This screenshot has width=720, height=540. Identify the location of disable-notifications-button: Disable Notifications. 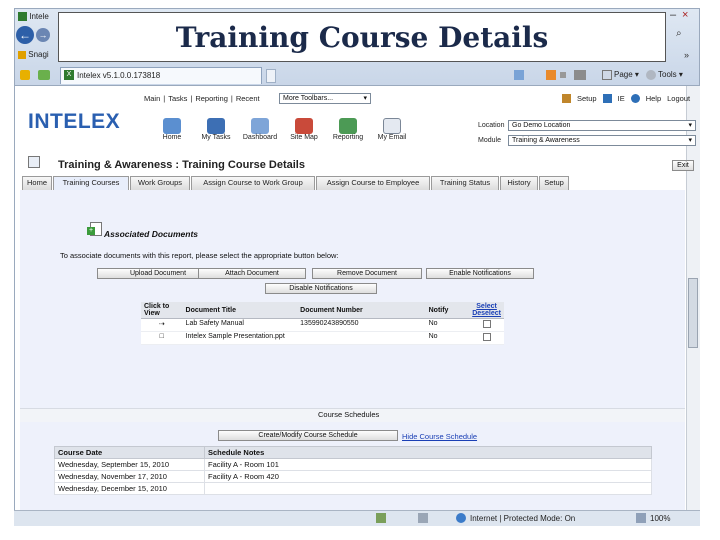
(321, 288).